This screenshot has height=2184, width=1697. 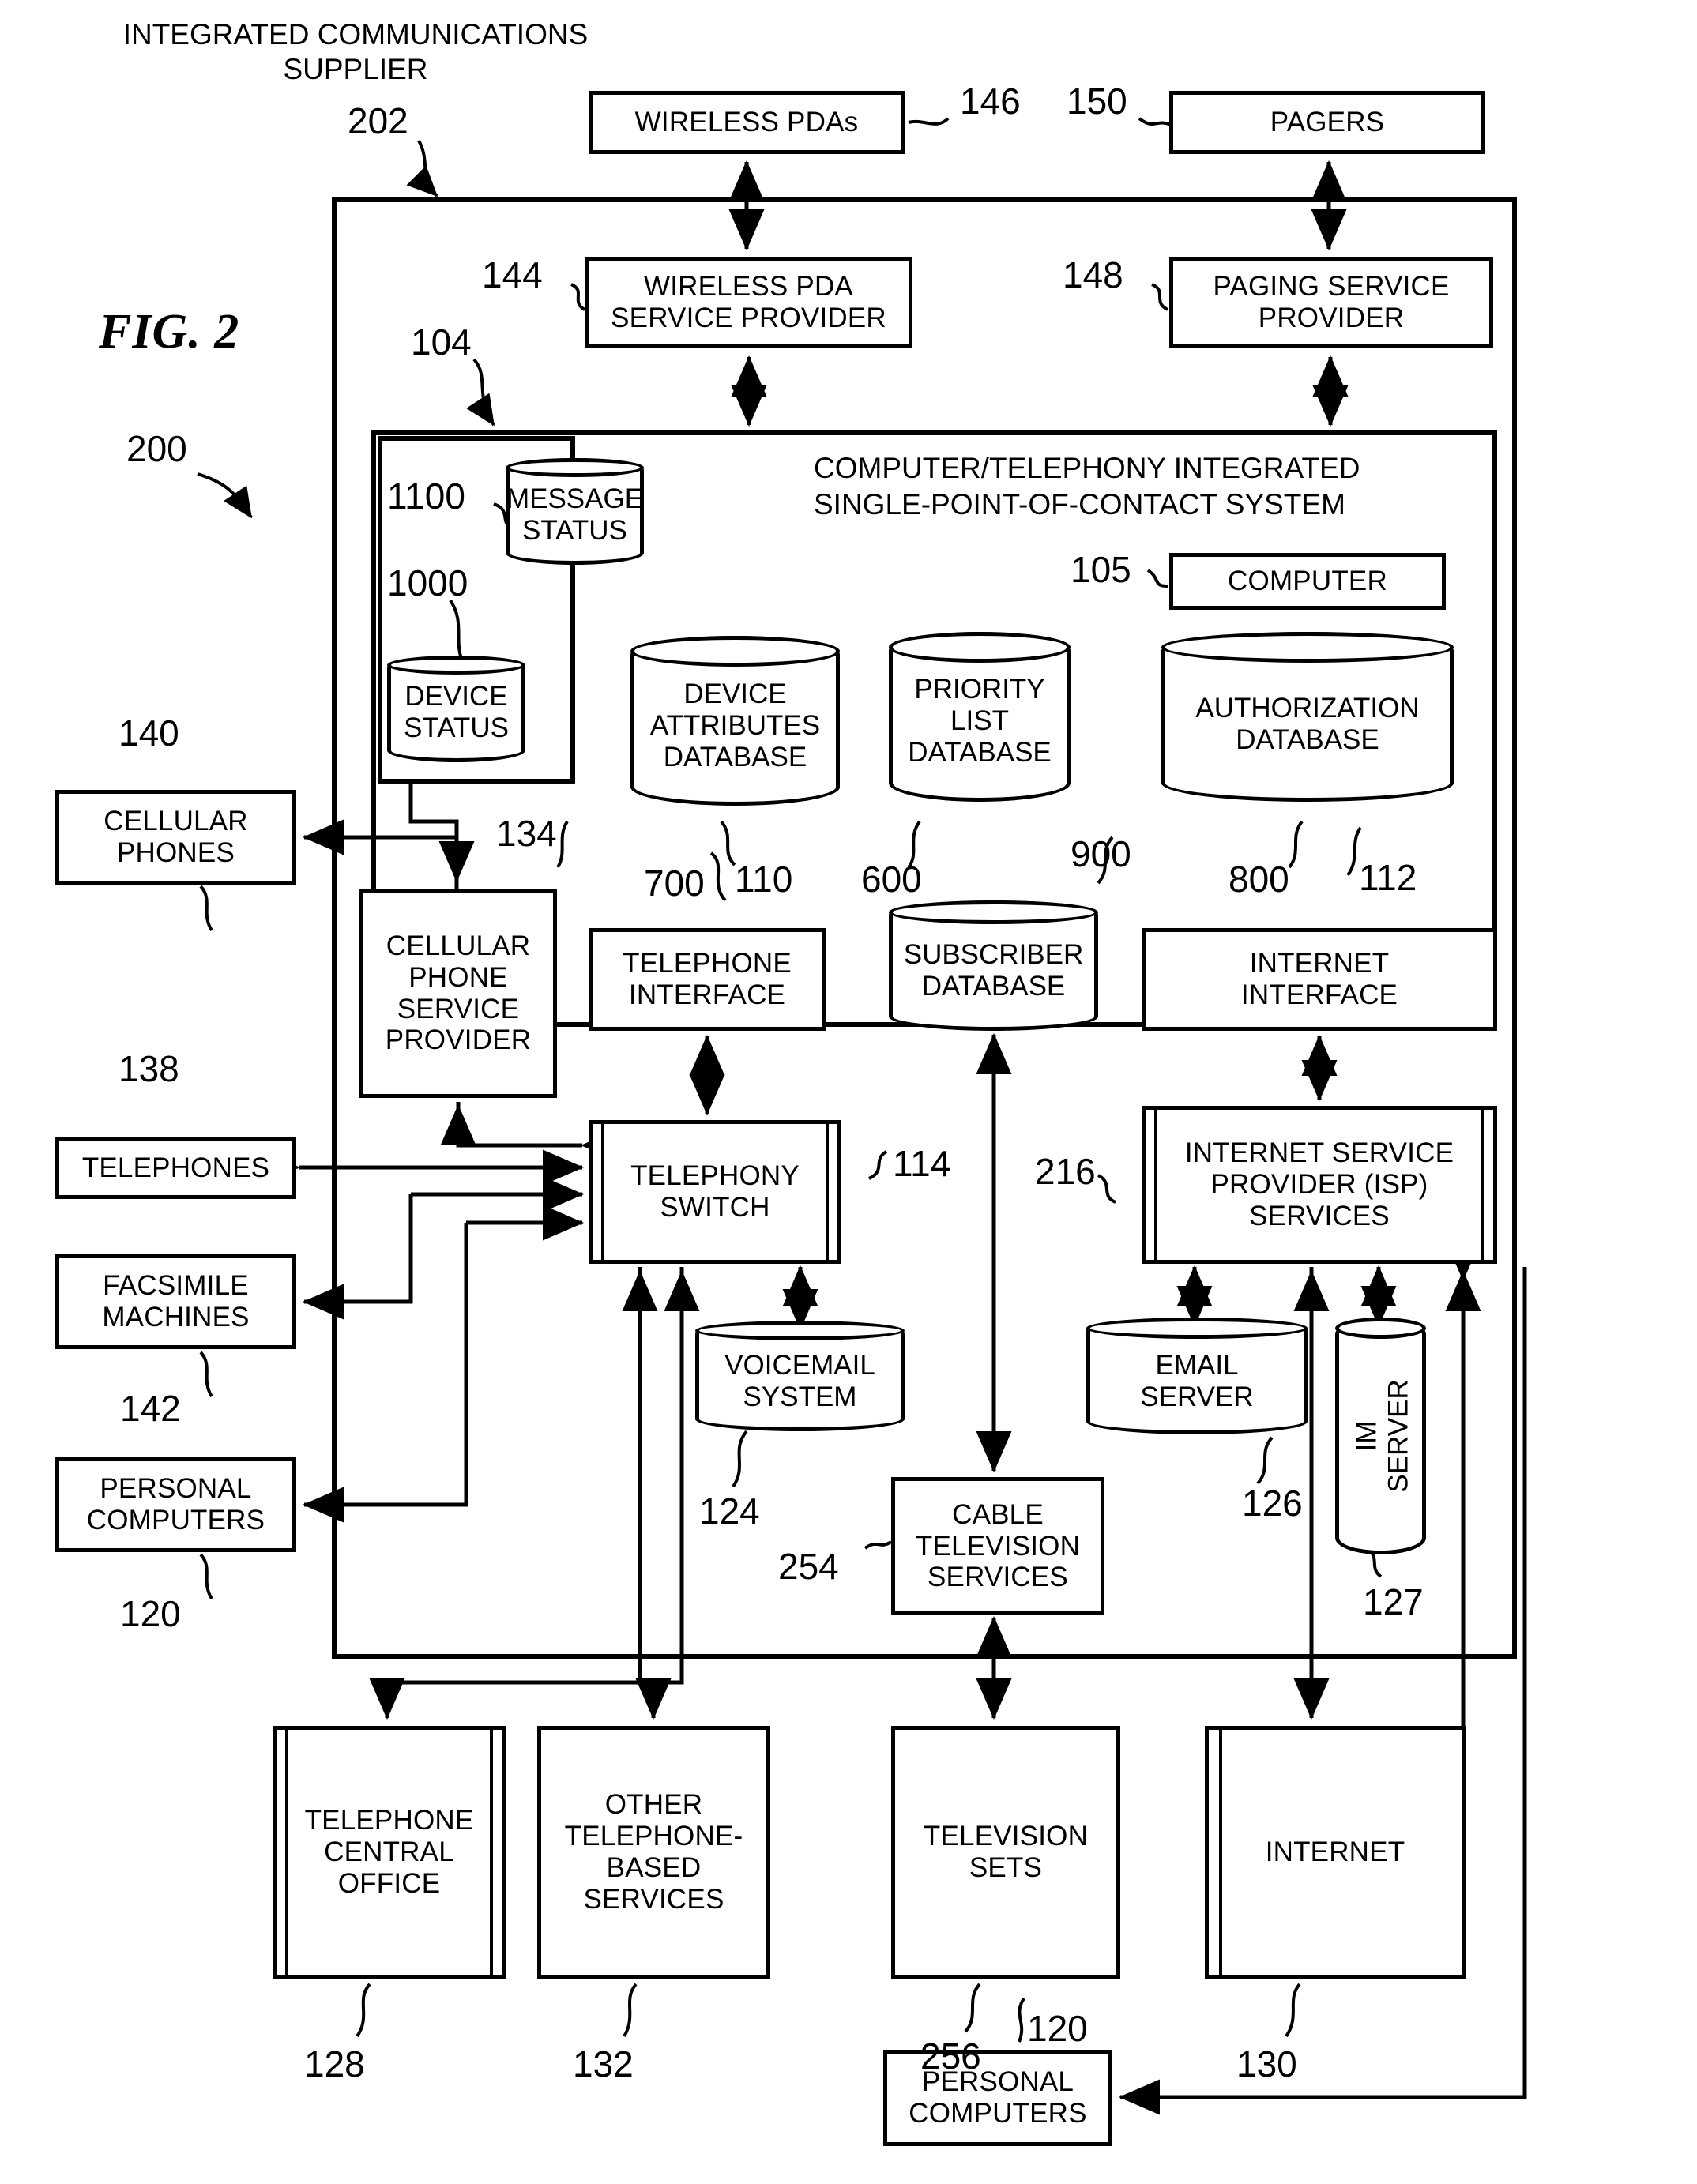 I want to click on cellular-phones-box: CELLULAR PHONES, so click(x=175, y=837).